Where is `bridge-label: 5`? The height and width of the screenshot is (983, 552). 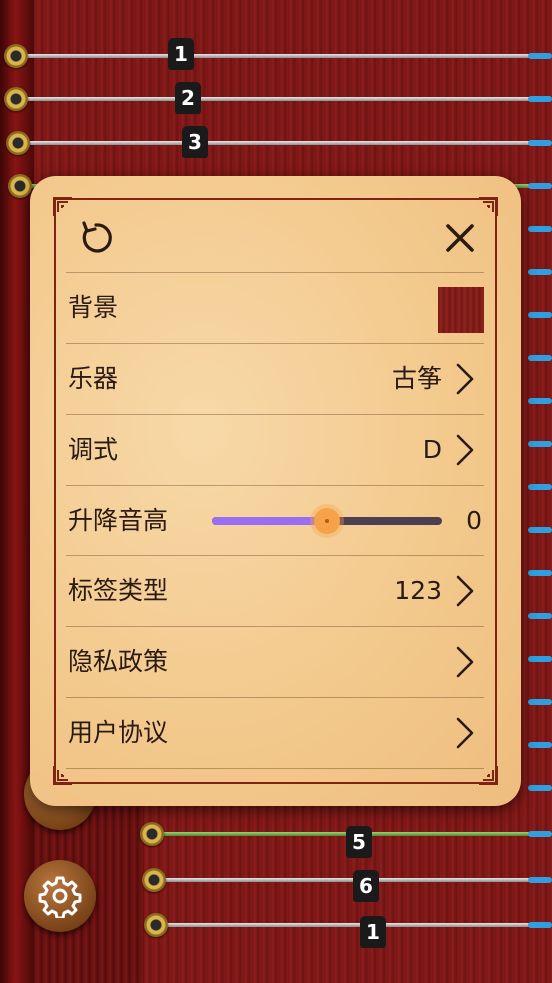
bridge-label: 5 is located at coordinates (359, 842).